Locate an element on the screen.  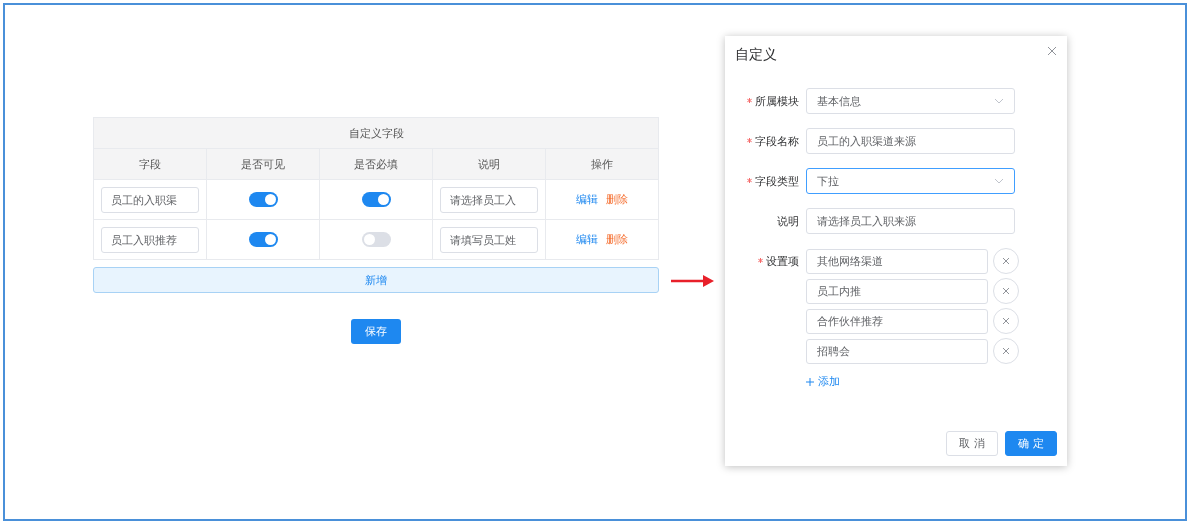
input-field: 请选择员工入 is located at coordinates (489, 199).